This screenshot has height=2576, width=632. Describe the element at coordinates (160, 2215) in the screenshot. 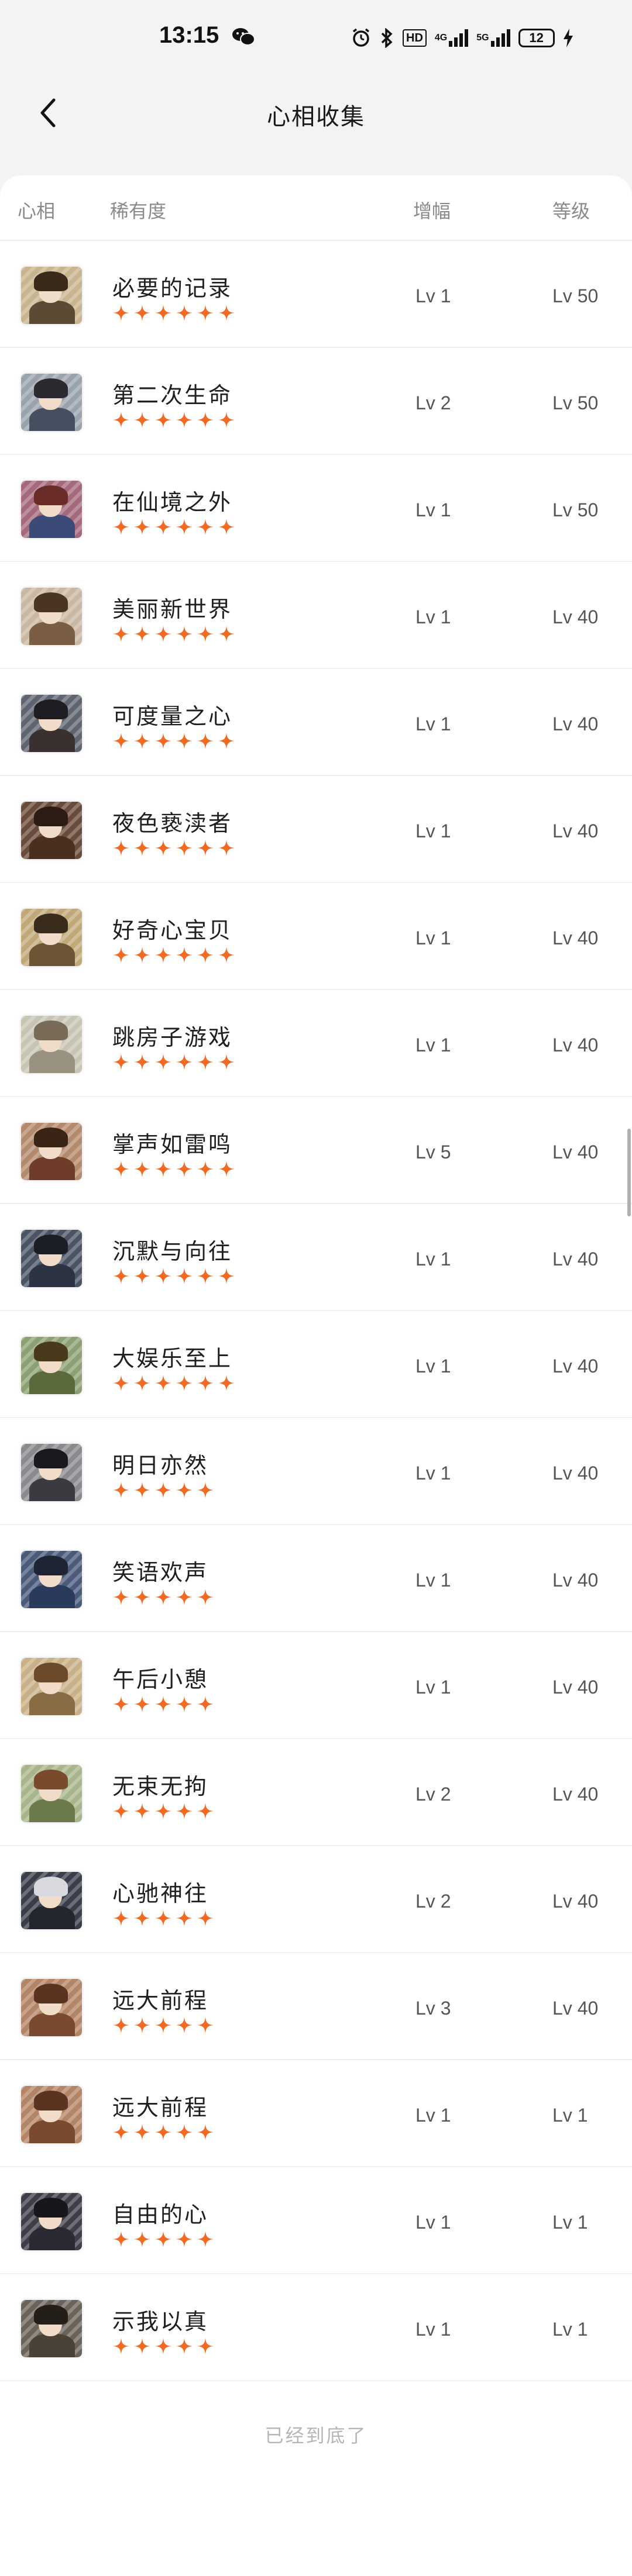

I see `card-name: 自由的心` at that location.